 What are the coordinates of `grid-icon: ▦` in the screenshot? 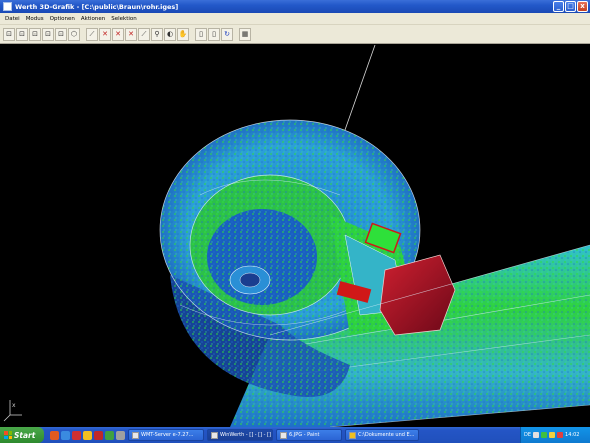 It's located at (245, 34).